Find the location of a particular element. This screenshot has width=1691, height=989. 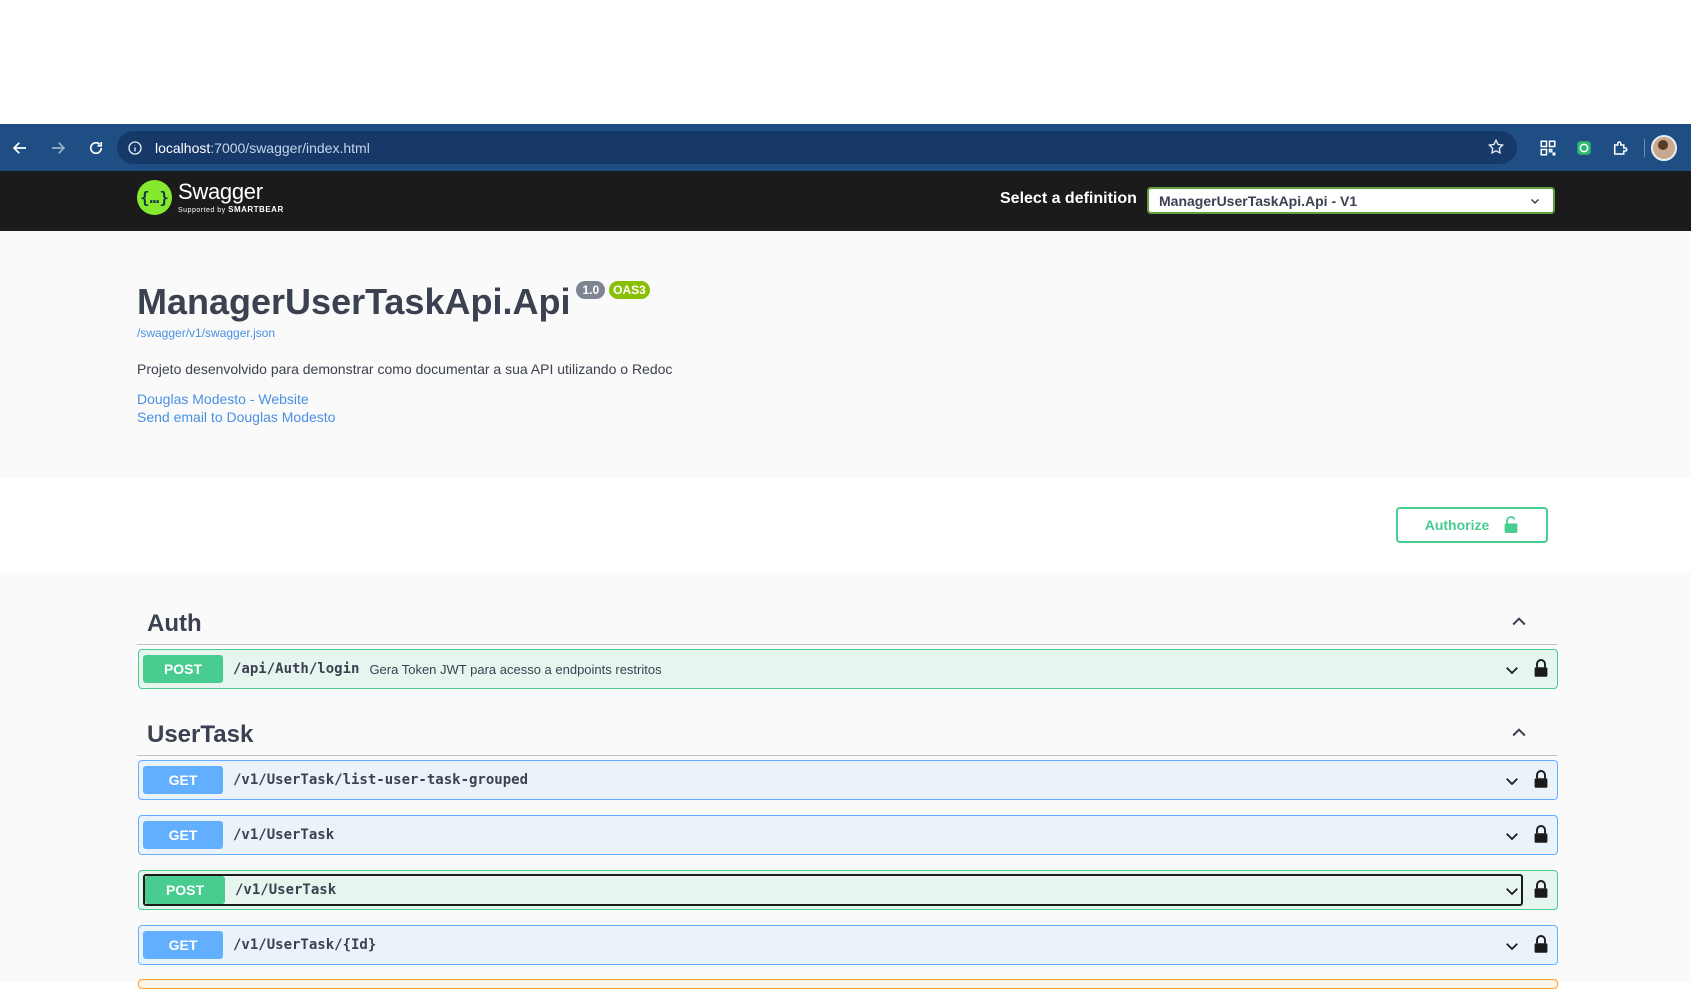

arrow-left-icon is located at coordinates (19, 147).